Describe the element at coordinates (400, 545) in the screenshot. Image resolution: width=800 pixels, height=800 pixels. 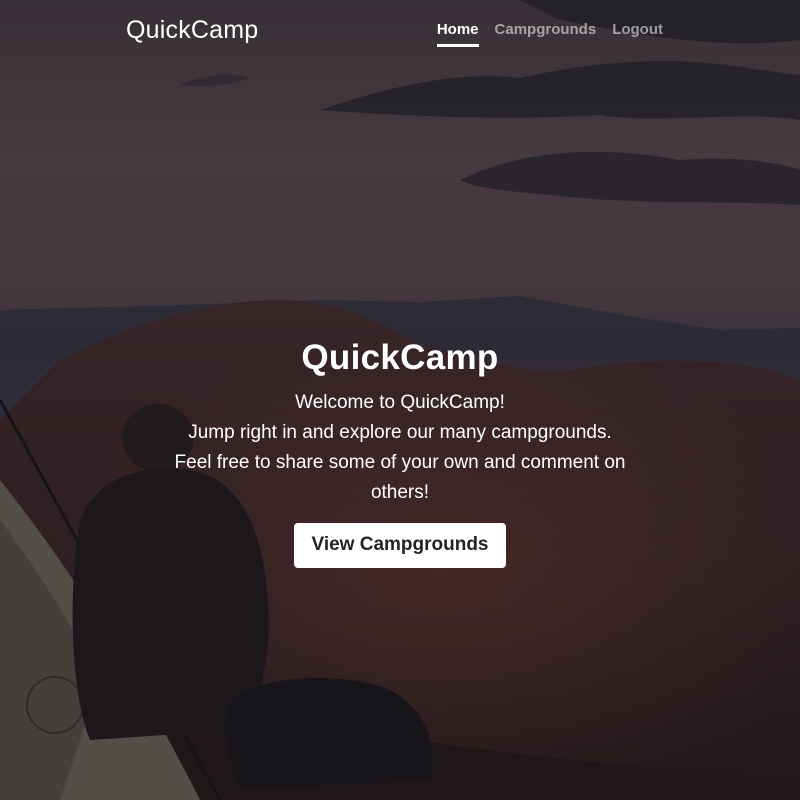
I see `view-campgrounds-button: View Campgrounds` at that location.